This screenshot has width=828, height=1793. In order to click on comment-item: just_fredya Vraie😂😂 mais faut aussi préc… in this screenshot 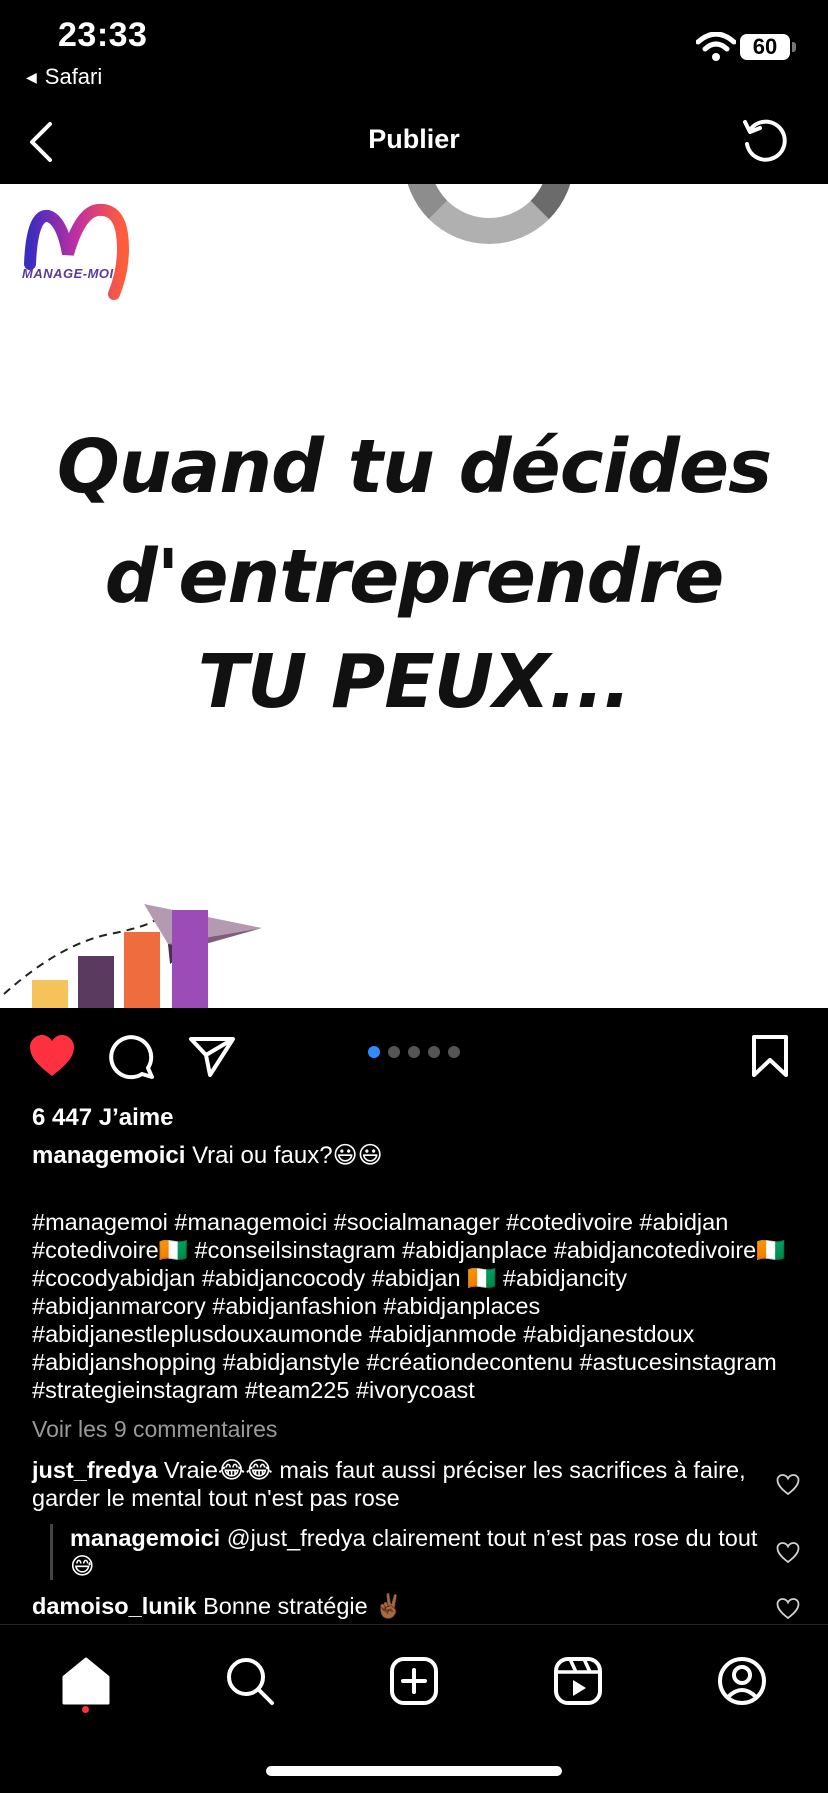, I will do `click(392, 1484)`.